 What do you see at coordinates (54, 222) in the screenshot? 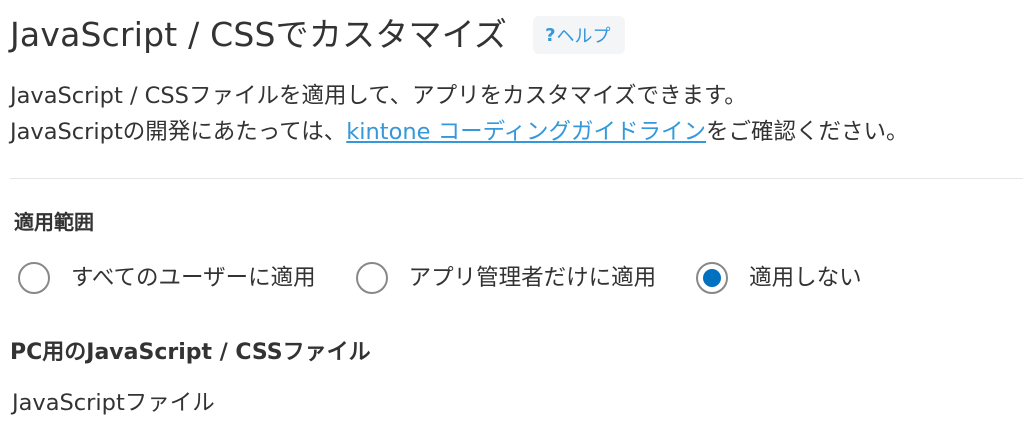
I see `scope-heading: 適用範囲` at bounding box center [54, 222].